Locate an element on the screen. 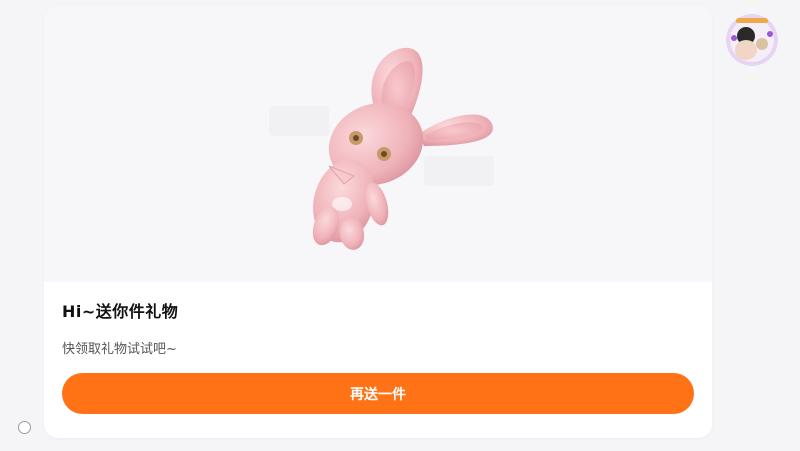 The height and width of the screenshot is (451, 800). avatar-icon is located at coordinates (752, 40).